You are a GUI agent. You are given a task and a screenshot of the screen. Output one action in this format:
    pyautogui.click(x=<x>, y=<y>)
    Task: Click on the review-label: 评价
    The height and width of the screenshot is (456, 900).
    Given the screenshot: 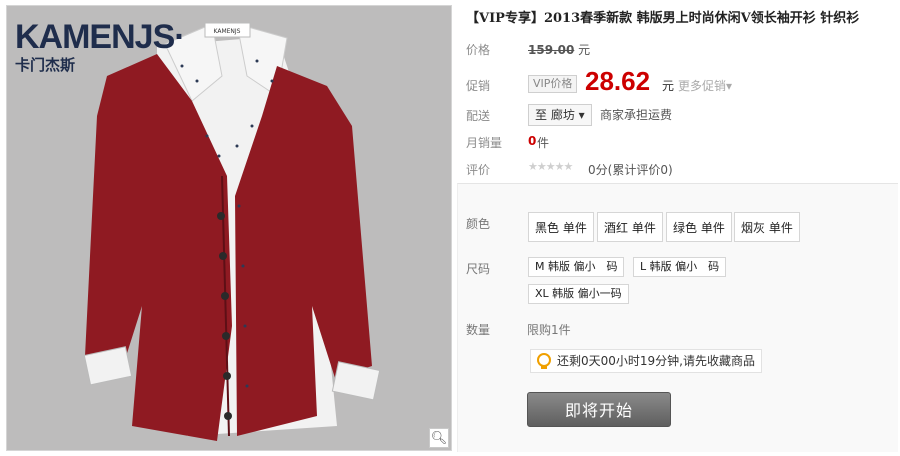 What is the action you would take?
    pyautogui.click(x=478, y=170)
    